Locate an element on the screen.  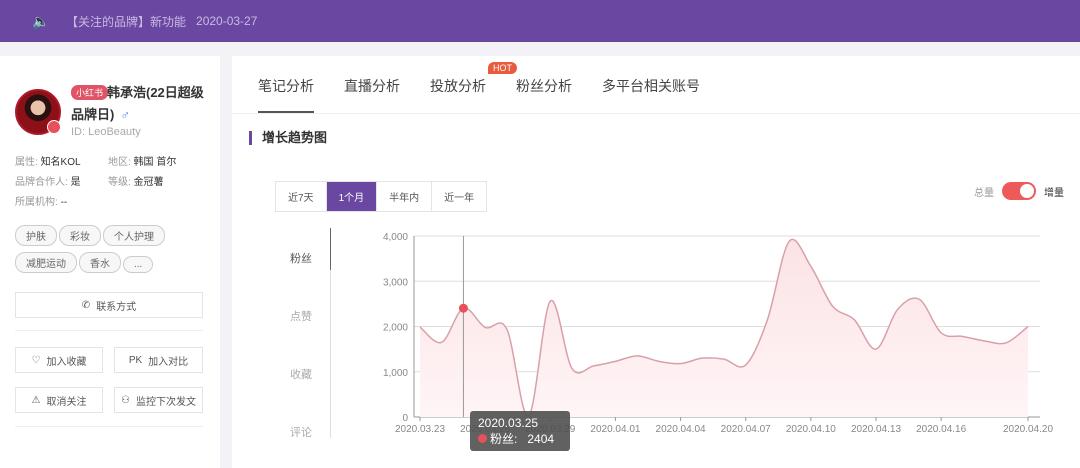
chart-tooltip: 2020.03.25 粉丝: 2404 is located at coordinates (520, 431).